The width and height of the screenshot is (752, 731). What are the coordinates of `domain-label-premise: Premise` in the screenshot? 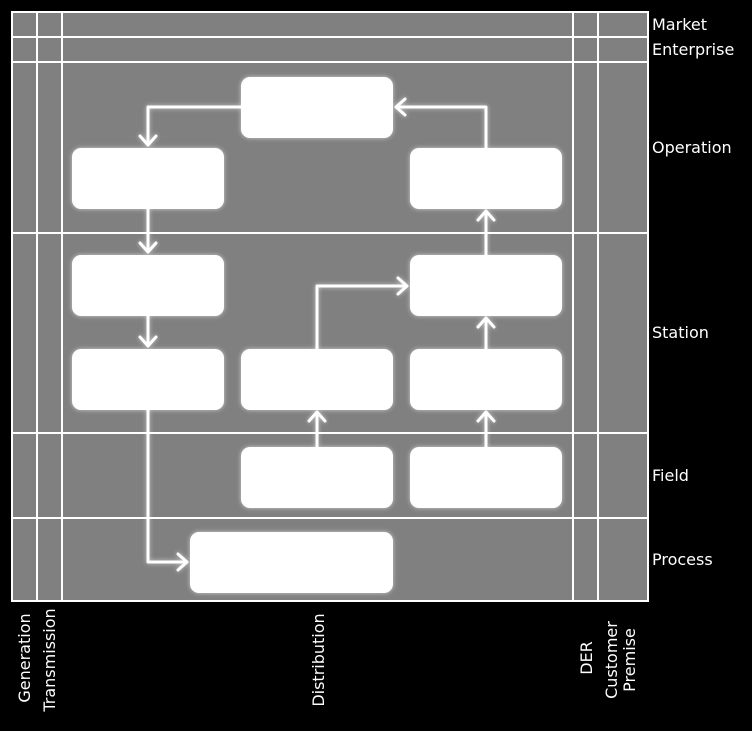 It's located at (629, 660).